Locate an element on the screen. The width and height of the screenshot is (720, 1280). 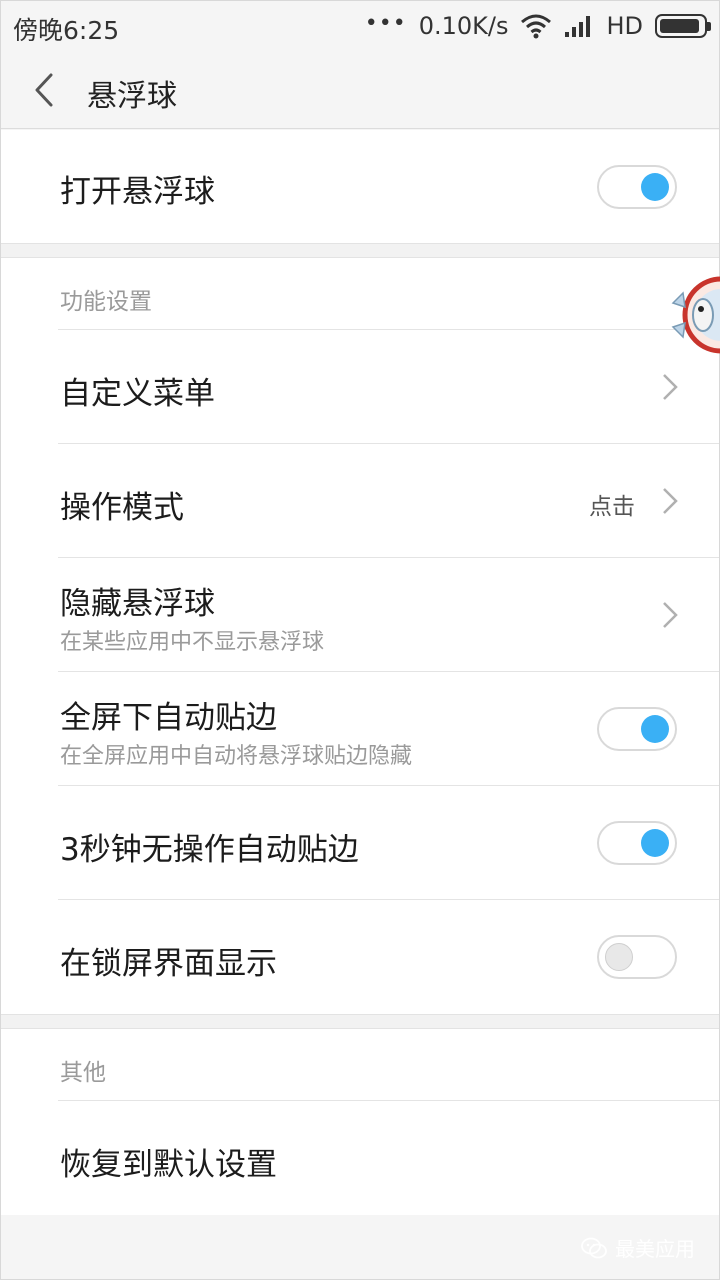
lockscreen-label: 在锁屏界面显示 is located at coordinates (168, 964).